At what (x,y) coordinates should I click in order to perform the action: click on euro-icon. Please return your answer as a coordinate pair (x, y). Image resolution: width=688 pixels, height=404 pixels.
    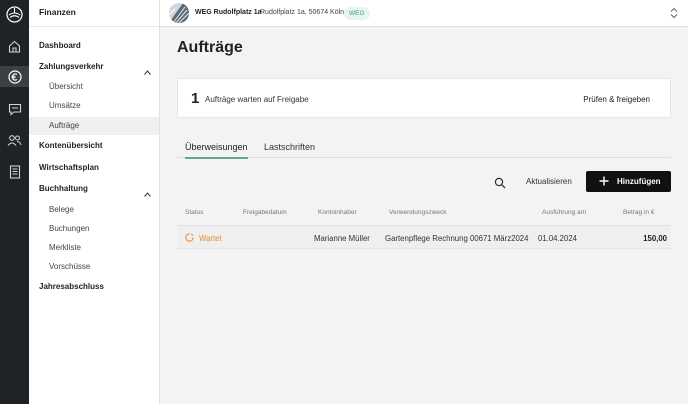
    Looking at the image, I should click on (14, 76).